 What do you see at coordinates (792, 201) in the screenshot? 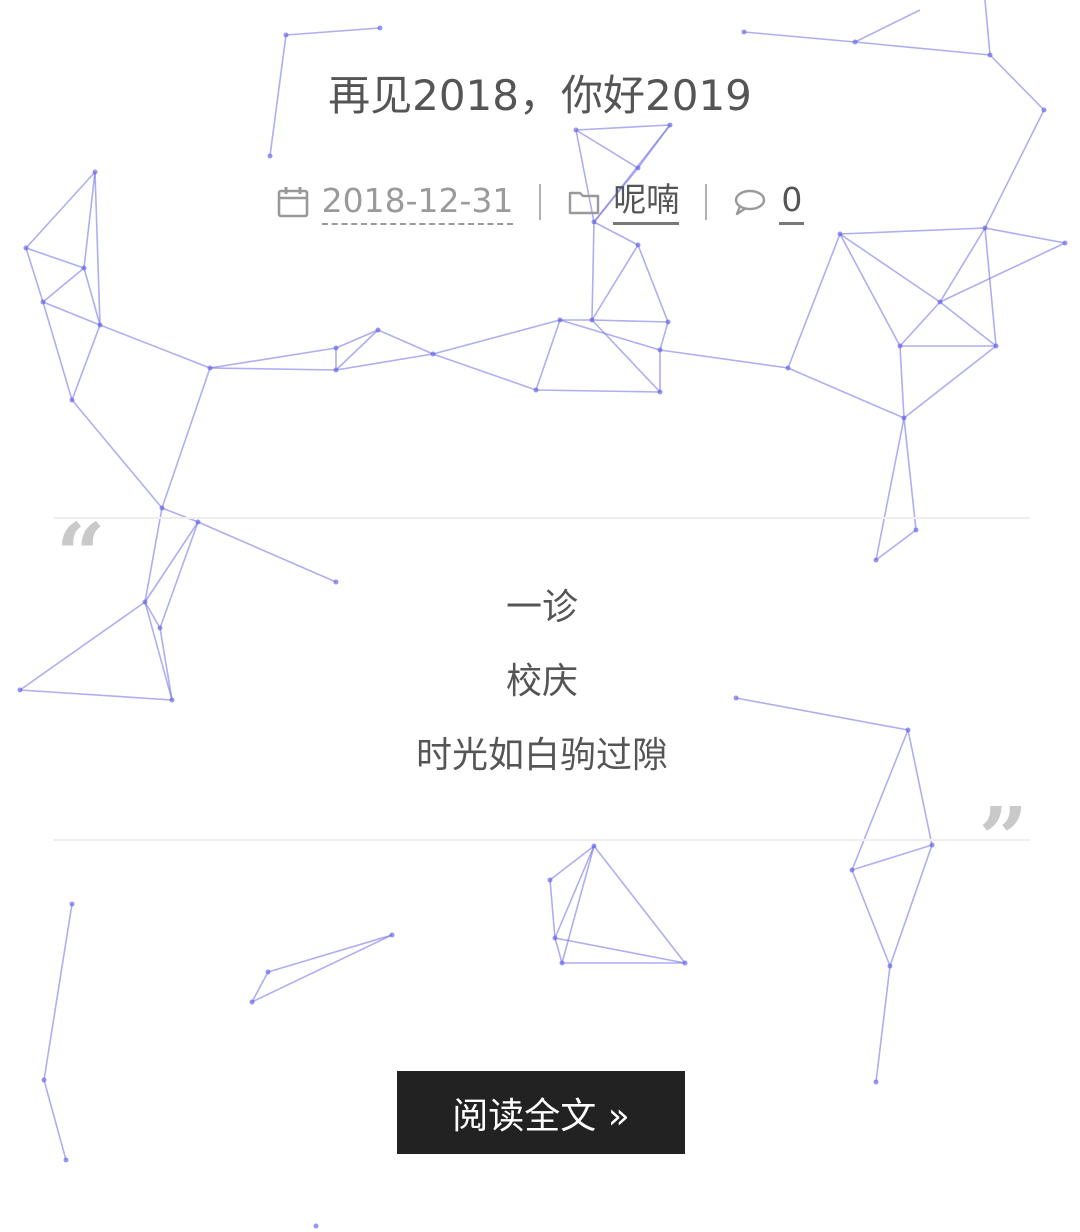
I see `post-comment-count: 0` at bounding box center [792, 201].